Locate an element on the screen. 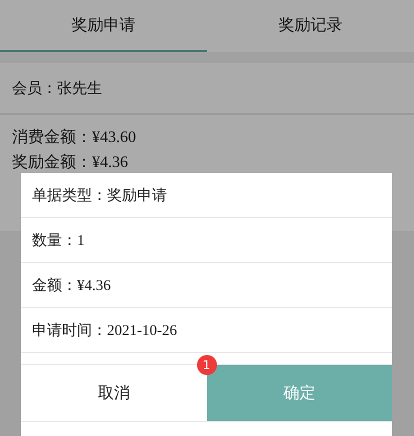 This screenshot has height=436, width=414. dialog-row: 数量：1 is located at coordinates (206, 240).